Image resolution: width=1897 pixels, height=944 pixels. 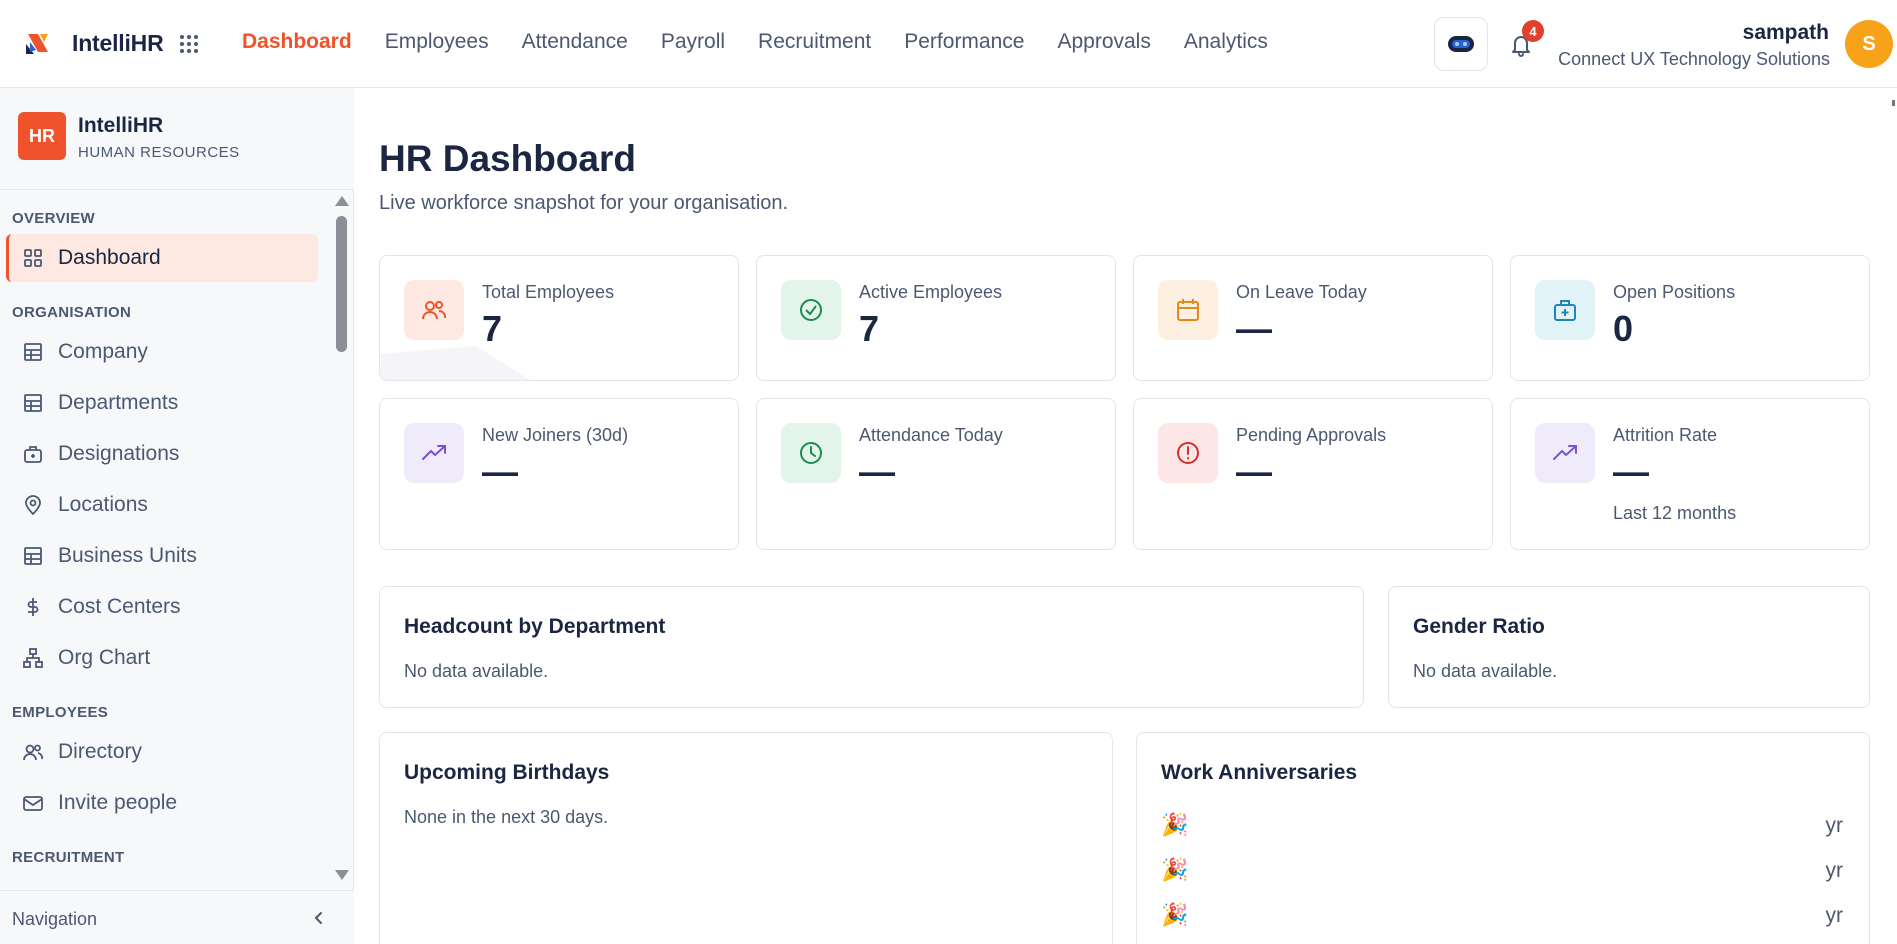 What do you see at coordinates (177, 139) in the screenshot?
I see `sidebar-header: HR IntelliHR HUMAN RESOURCES` at bounding box center [177, 139].